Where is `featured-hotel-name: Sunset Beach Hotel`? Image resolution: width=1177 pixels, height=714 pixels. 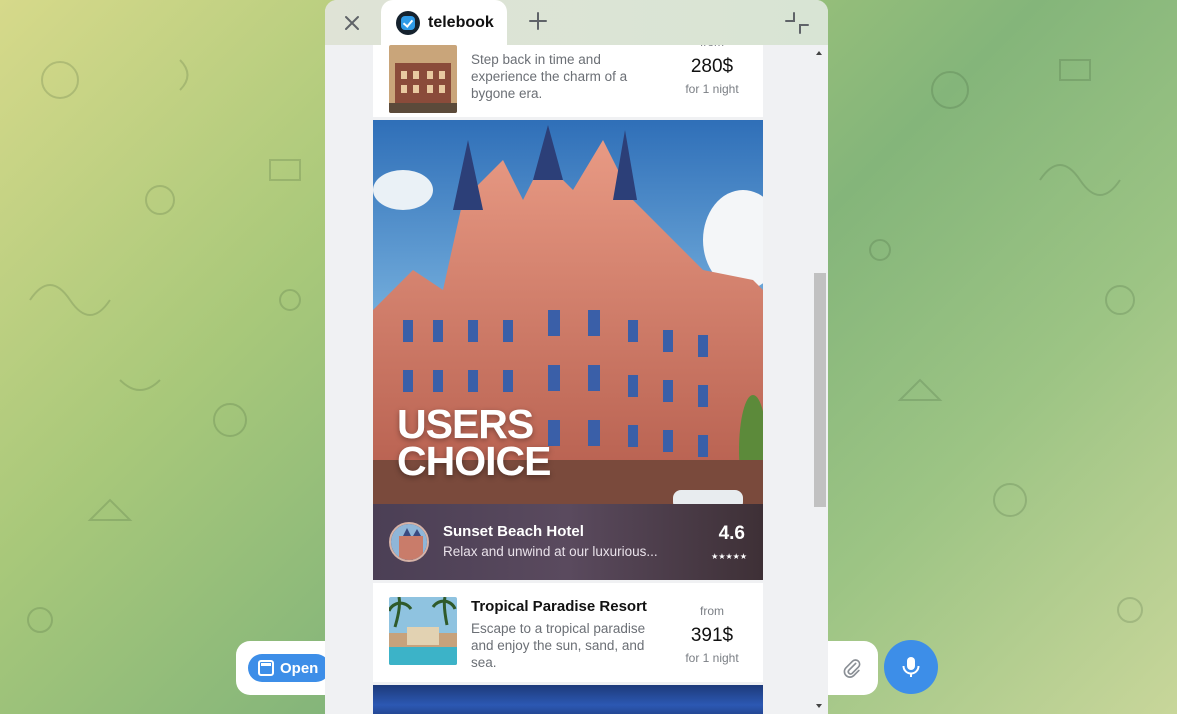
featured-hotel-name: Sunset Beach Hotel is located at coordinates (513, 531).